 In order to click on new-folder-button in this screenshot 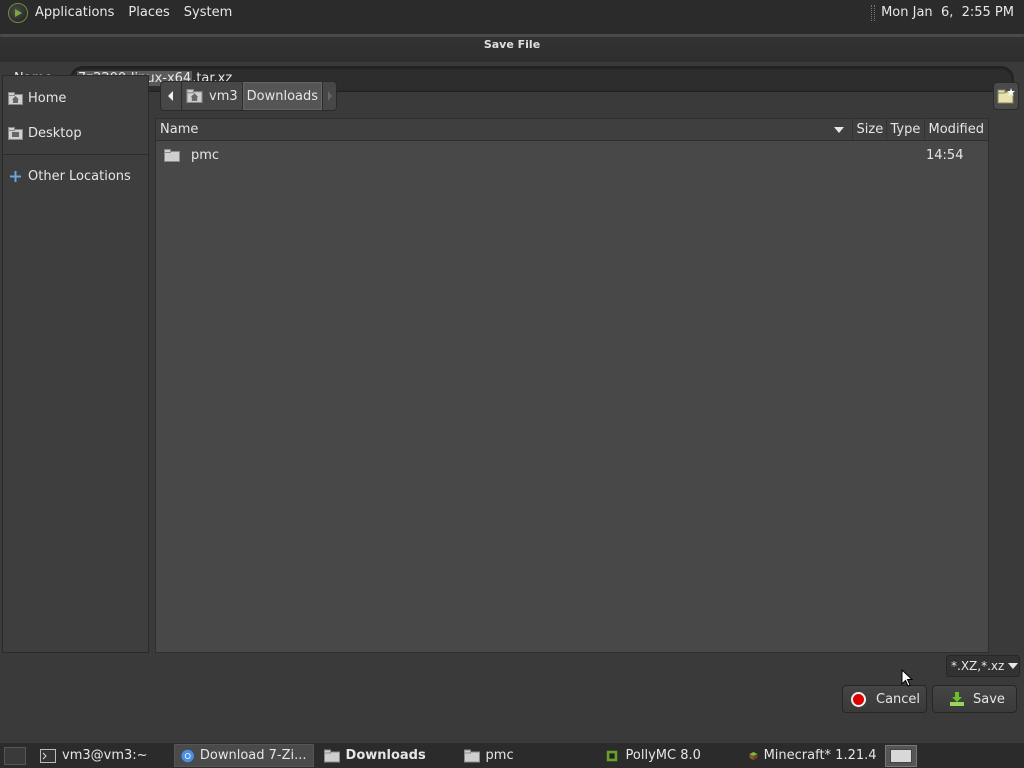, I will do `click(1006, 96)`.